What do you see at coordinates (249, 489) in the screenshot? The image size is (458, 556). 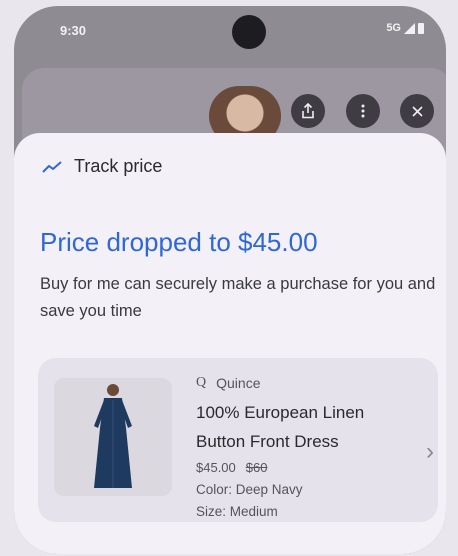 I see `product-color: Color: Deep Navy` at bounding box center [249, 489].